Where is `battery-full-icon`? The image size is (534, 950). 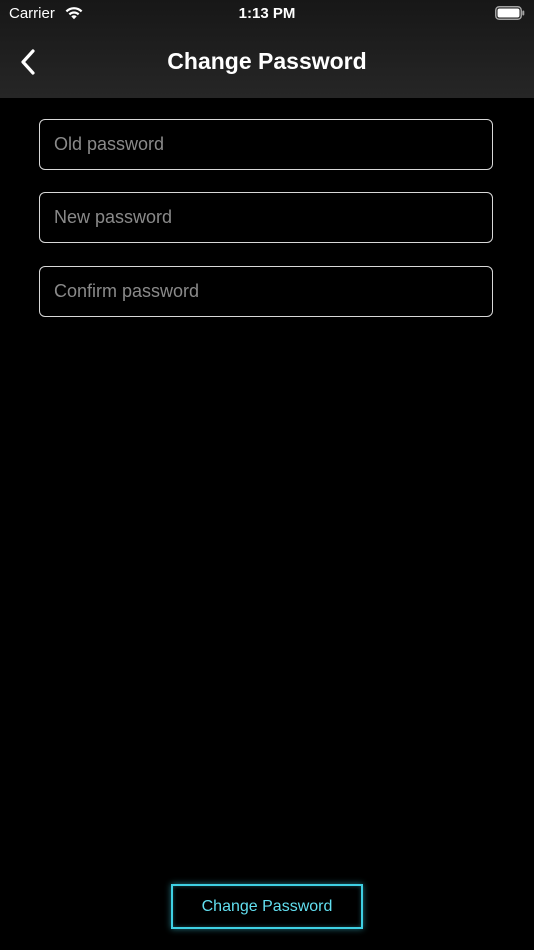
battery-full-icon is located at coordinates (510, 13).